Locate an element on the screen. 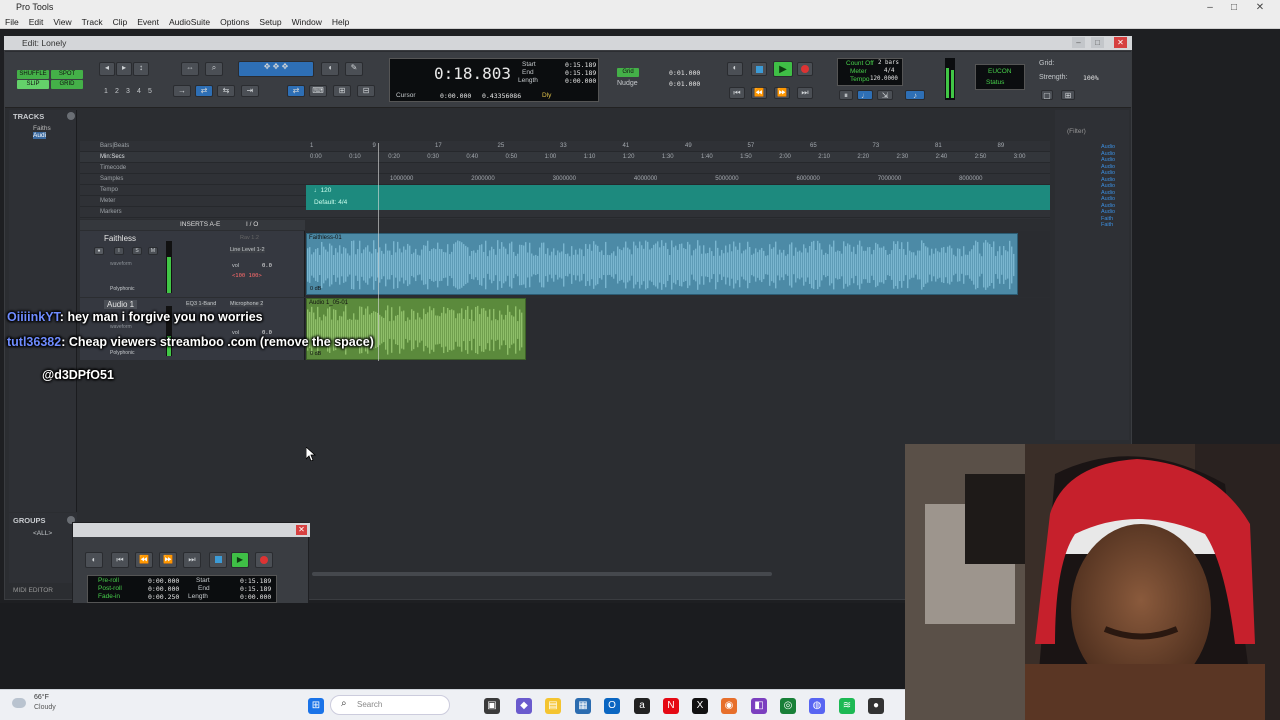 Image resolution: width=1280 pixels, height=720 pixels. link-icon: ⇄ is located at coordinates (204, 91).